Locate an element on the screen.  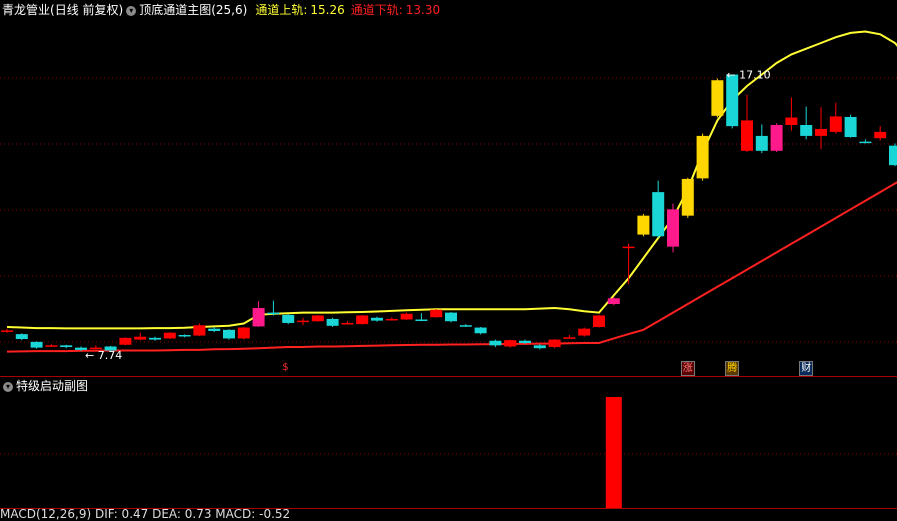
period-label: (日线 前复权) is located at coordinates (87, 10).